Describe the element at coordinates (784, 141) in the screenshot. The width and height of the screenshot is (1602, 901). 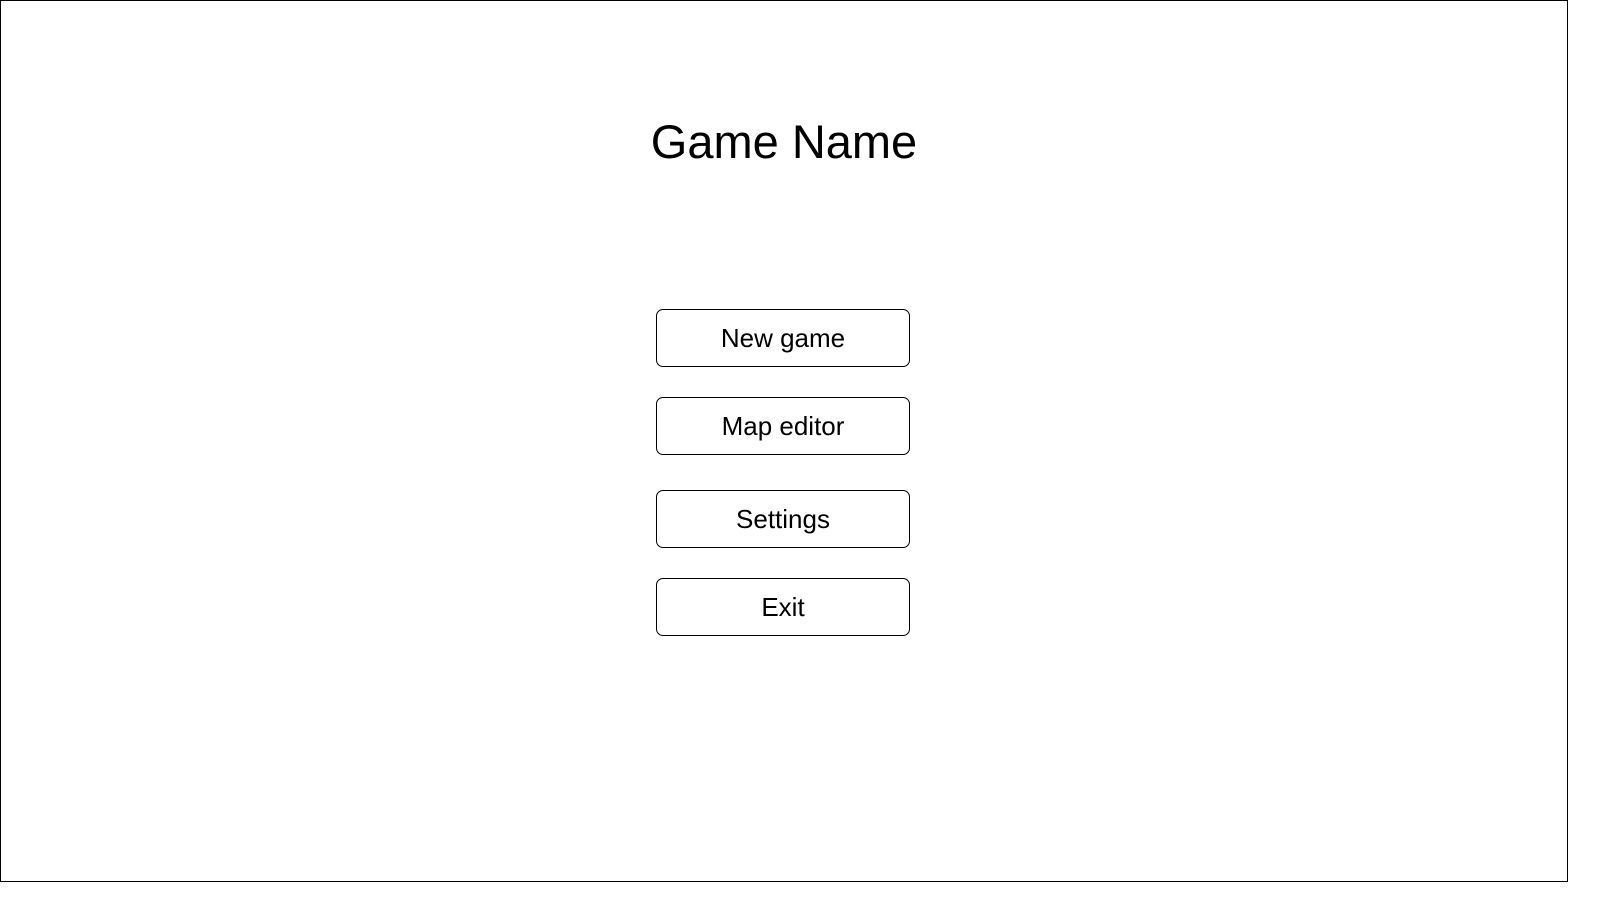
I see `game-title: Game Name` at that location.